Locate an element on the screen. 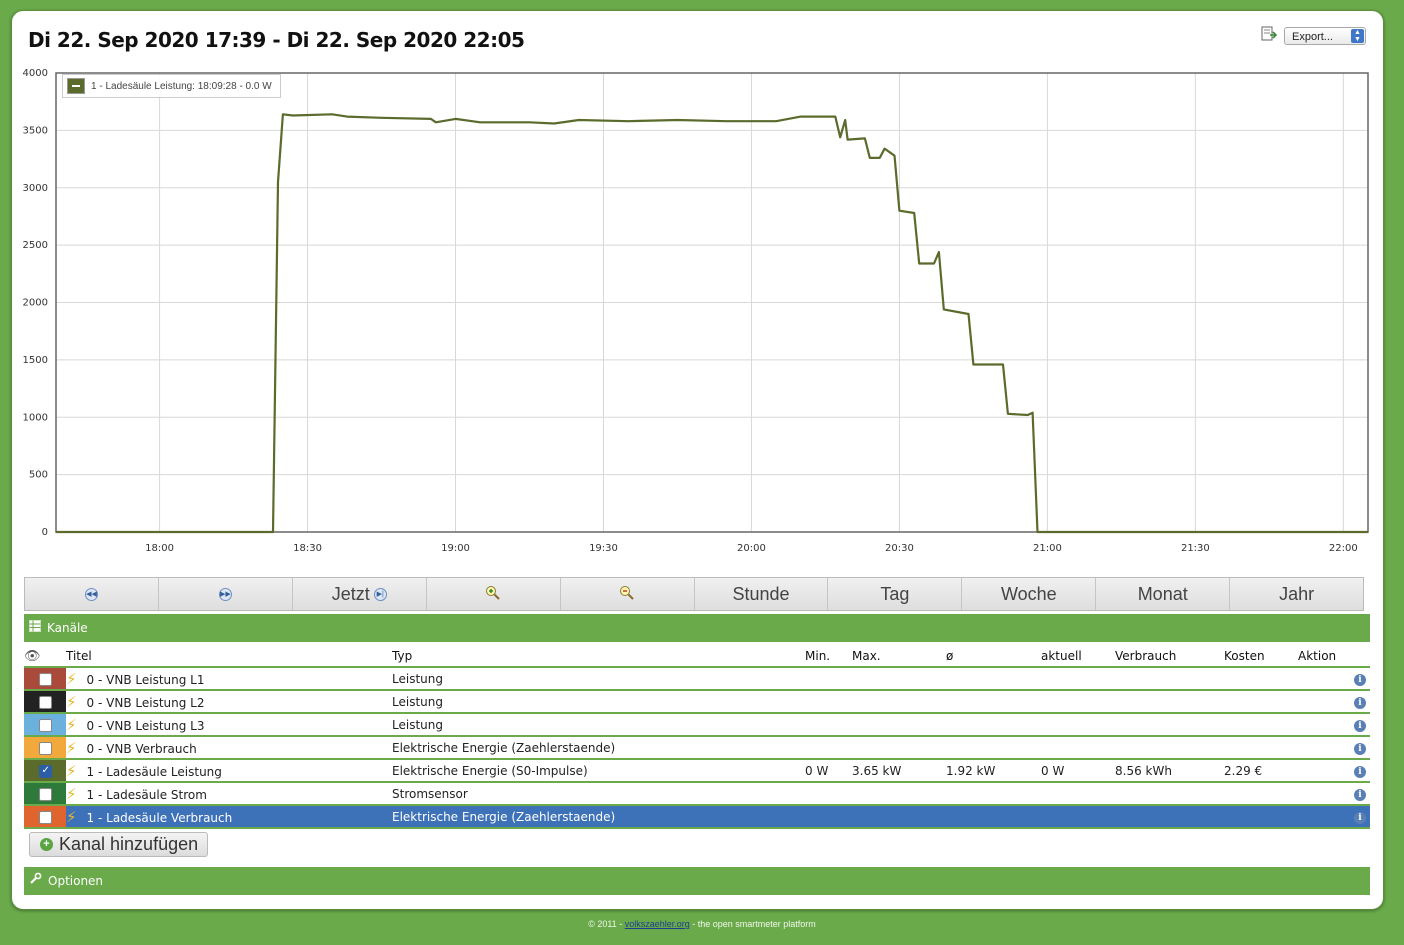 This screenshot has height=945, width=1404. x-tick-label: 18:30 is located at coordinates (307, 548).